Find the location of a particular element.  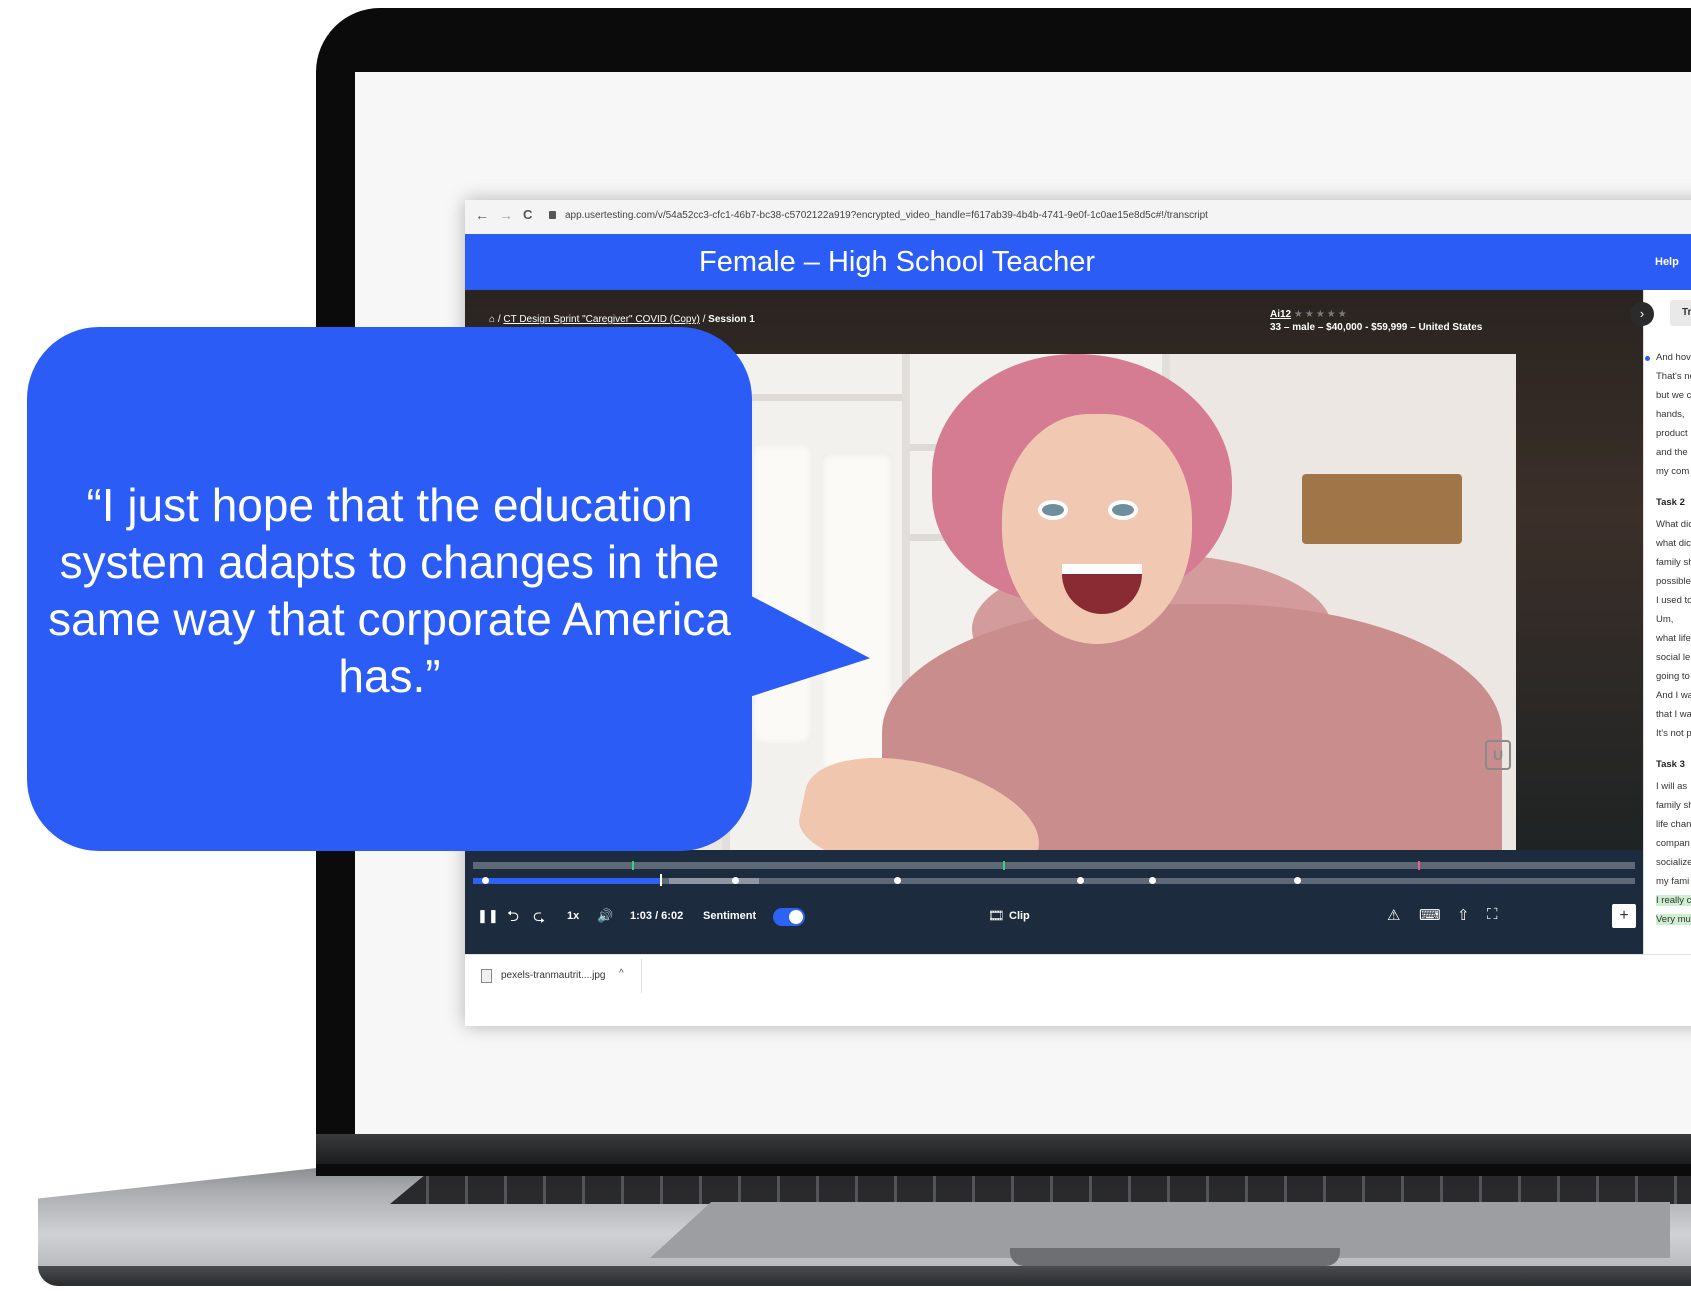

transcript-line: I will as is located at coordinates (1671, 786).